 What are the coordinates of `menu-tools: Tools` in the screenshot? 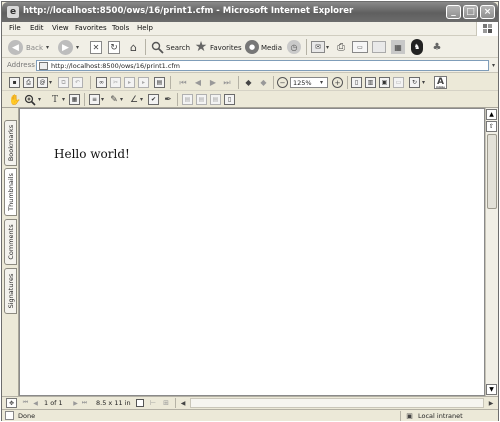 It's located at (120, 28).